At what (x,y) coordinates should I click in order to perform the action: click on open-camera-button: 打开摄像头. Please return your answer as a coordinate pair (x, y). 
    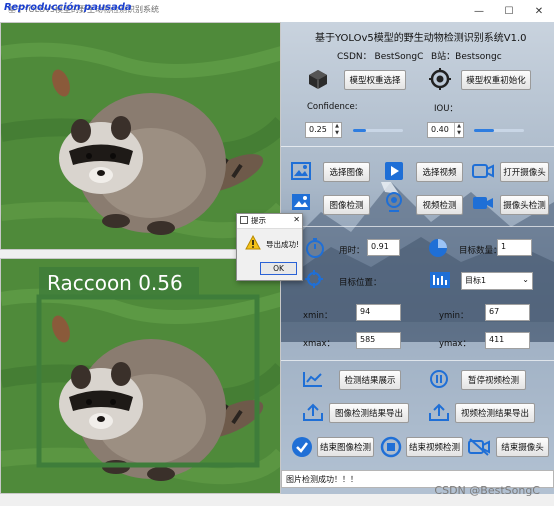
    Looking at the image, I should click on (524, 172).